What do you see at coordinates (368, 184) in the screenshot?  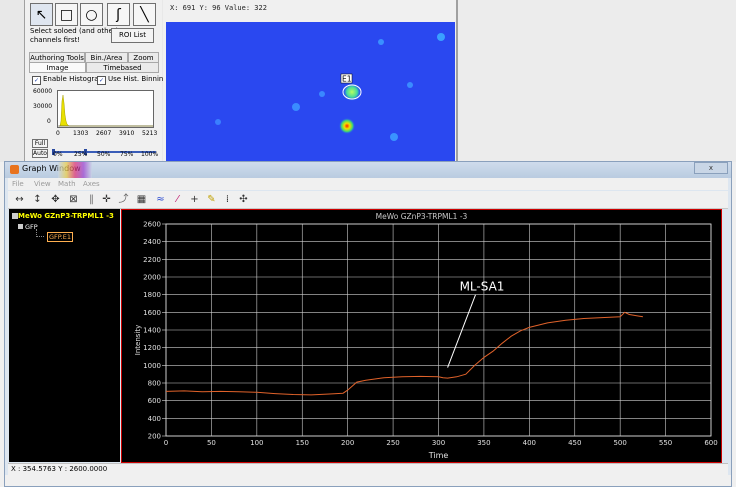 I see `menu-bar` at bounding box center [368, 184].